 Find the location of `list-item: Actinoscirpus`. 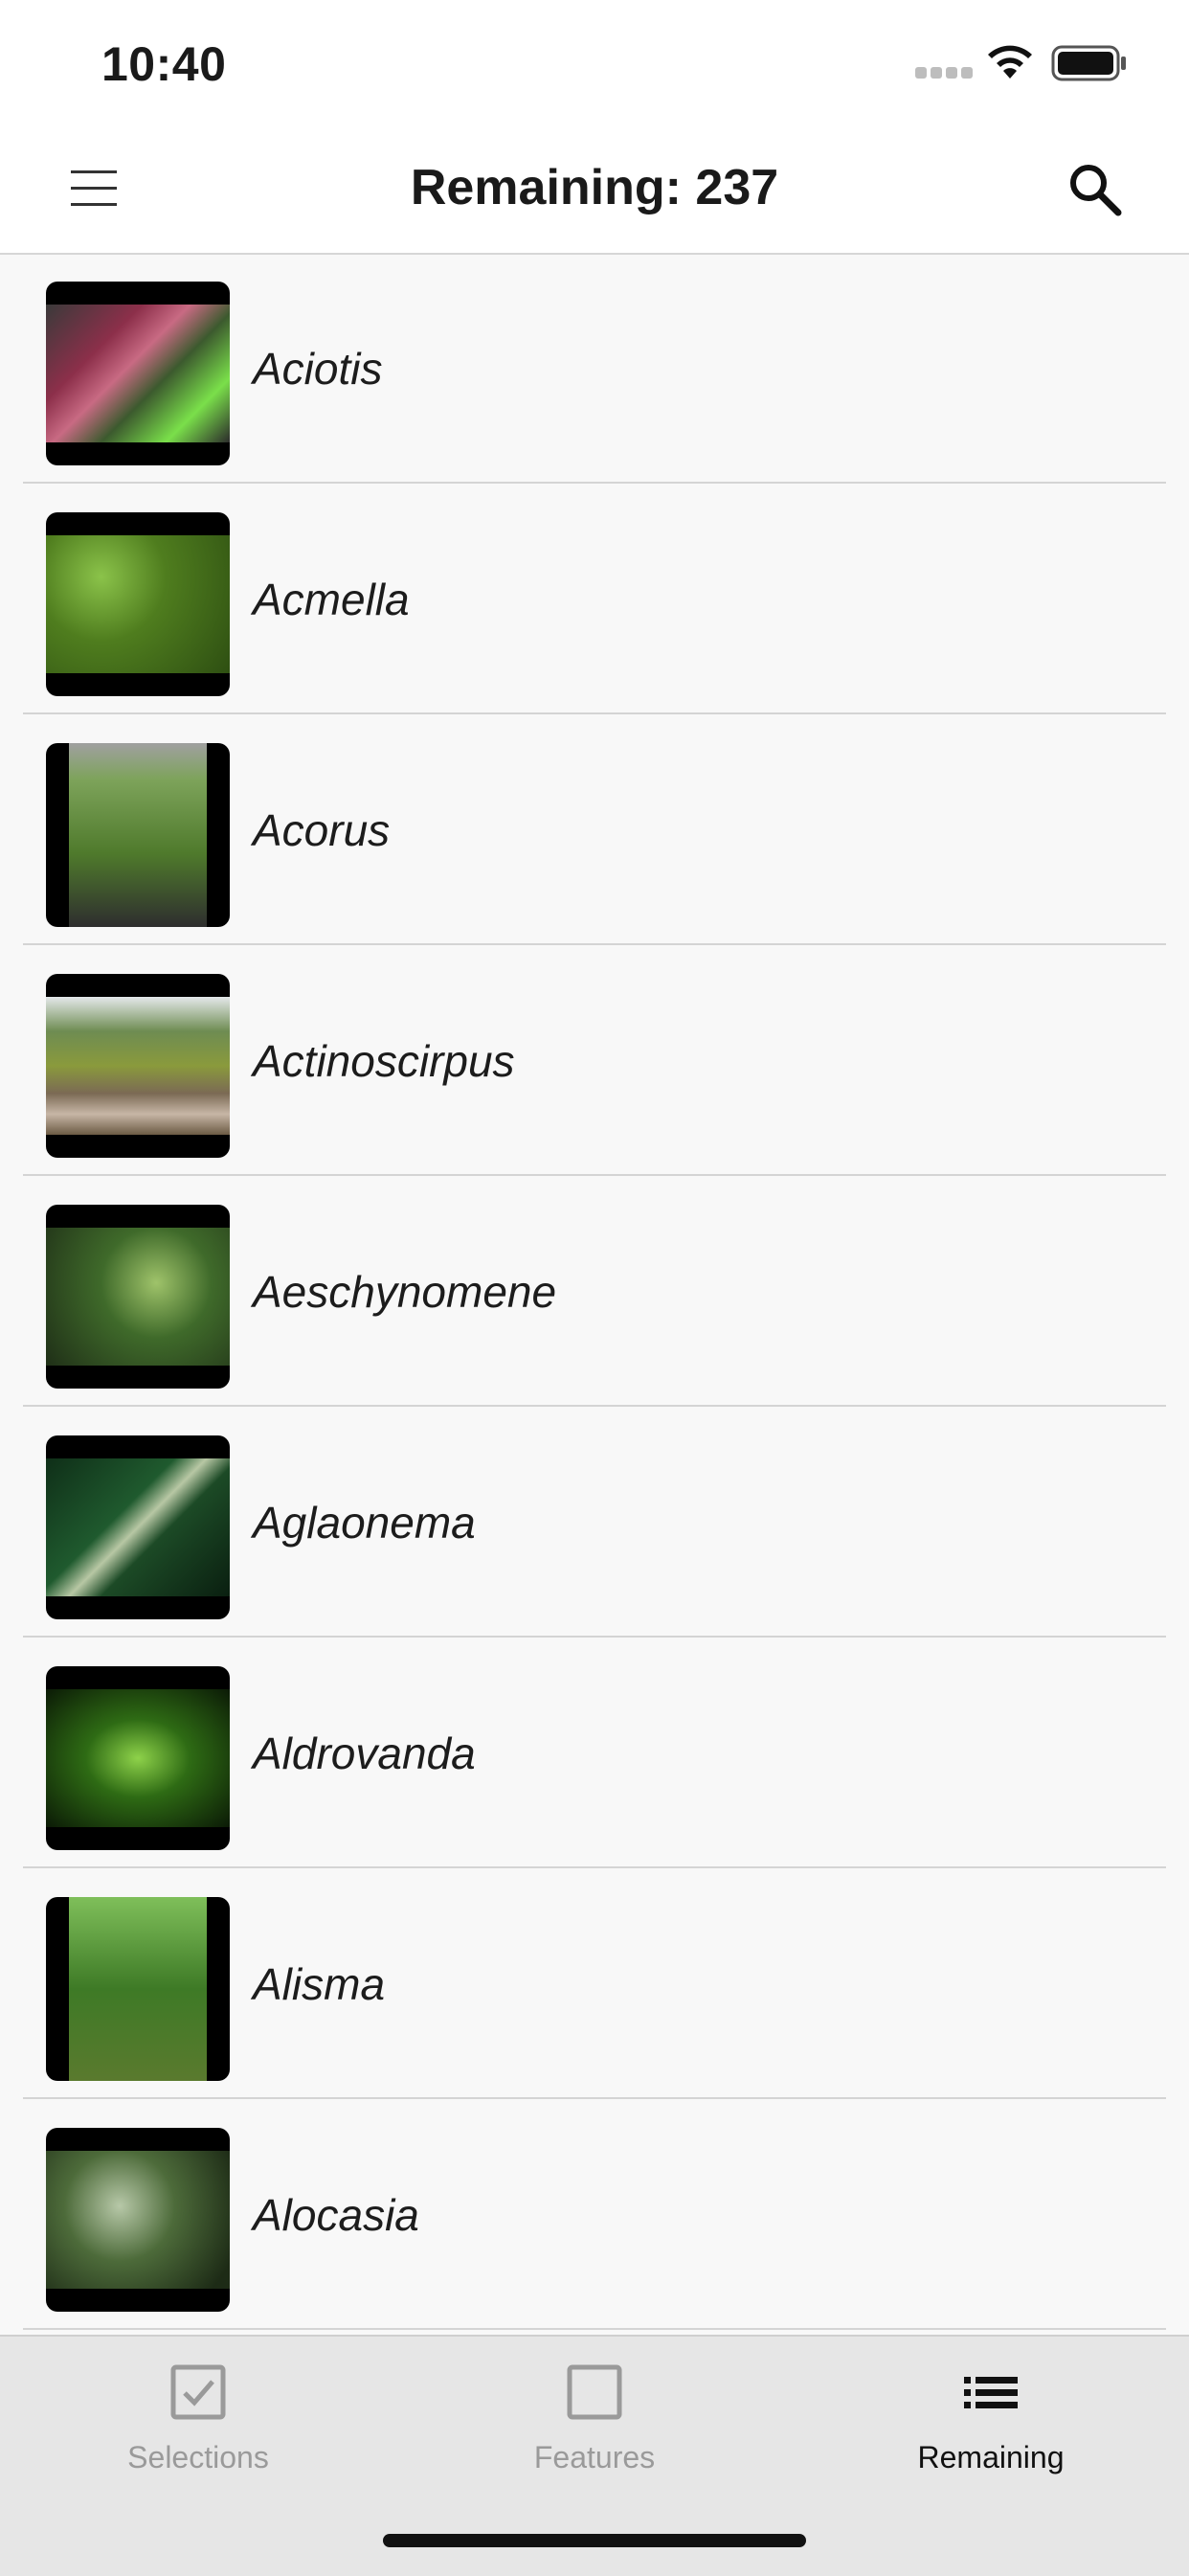

list-item: Actinoscirpus is located at coordinates (594, 1060).